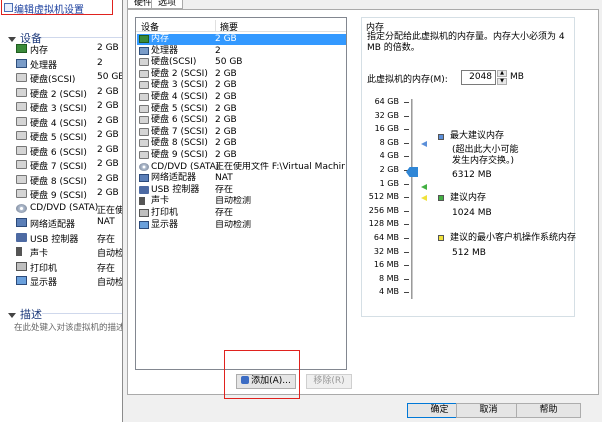 This screenshot has height=422, width=602. What do you see at coordinates (424, 144) in the screenshot?
I see `max-recommended-marker` at bounding box center [424, 144].